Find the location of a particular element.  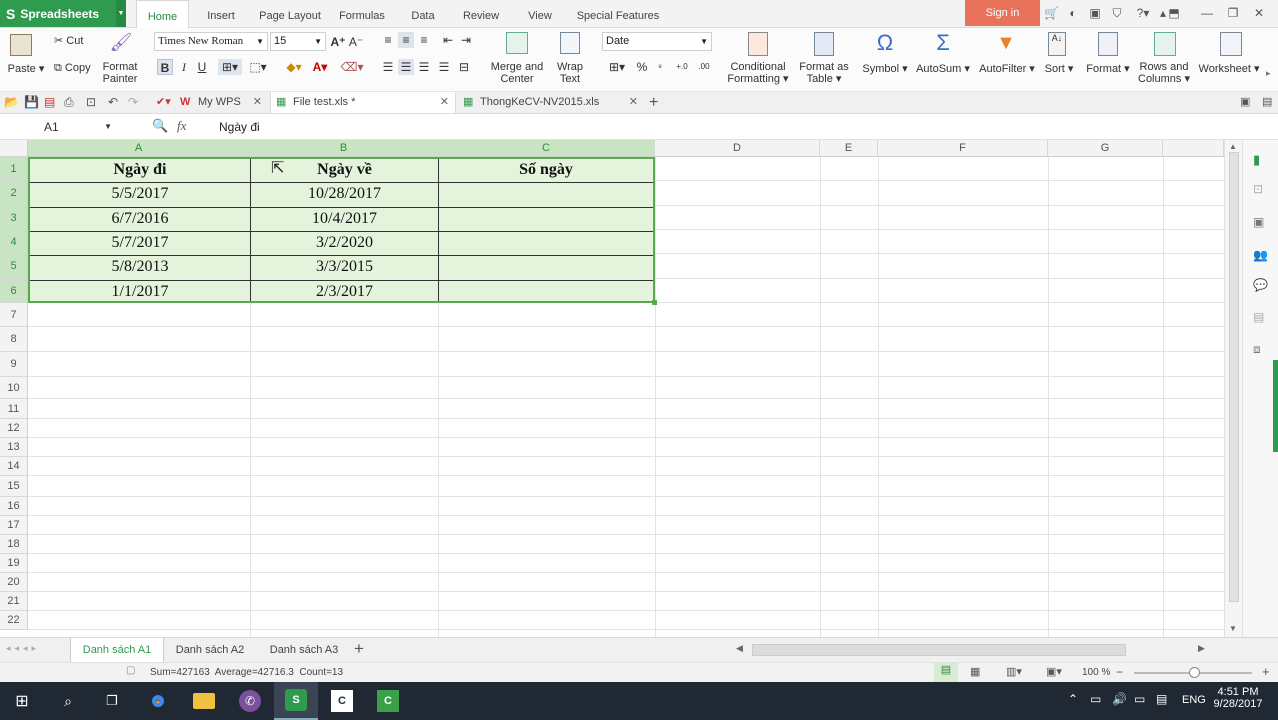

bold-button: B is located at coordinates (165, 67).